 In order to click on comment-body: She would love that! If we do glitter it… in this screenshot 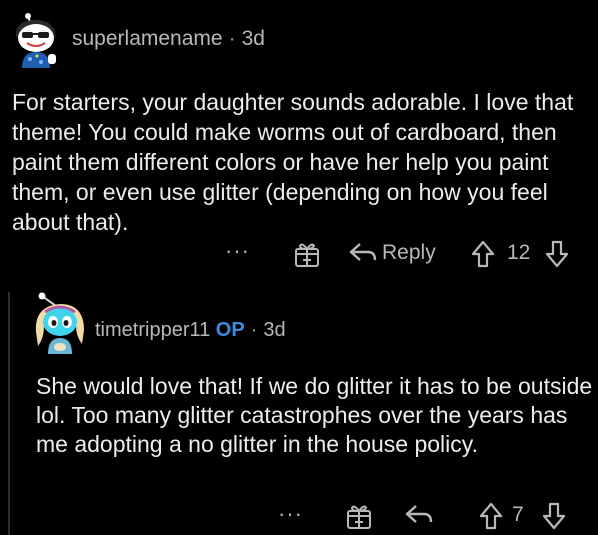, I will do `click(314, 415)`.